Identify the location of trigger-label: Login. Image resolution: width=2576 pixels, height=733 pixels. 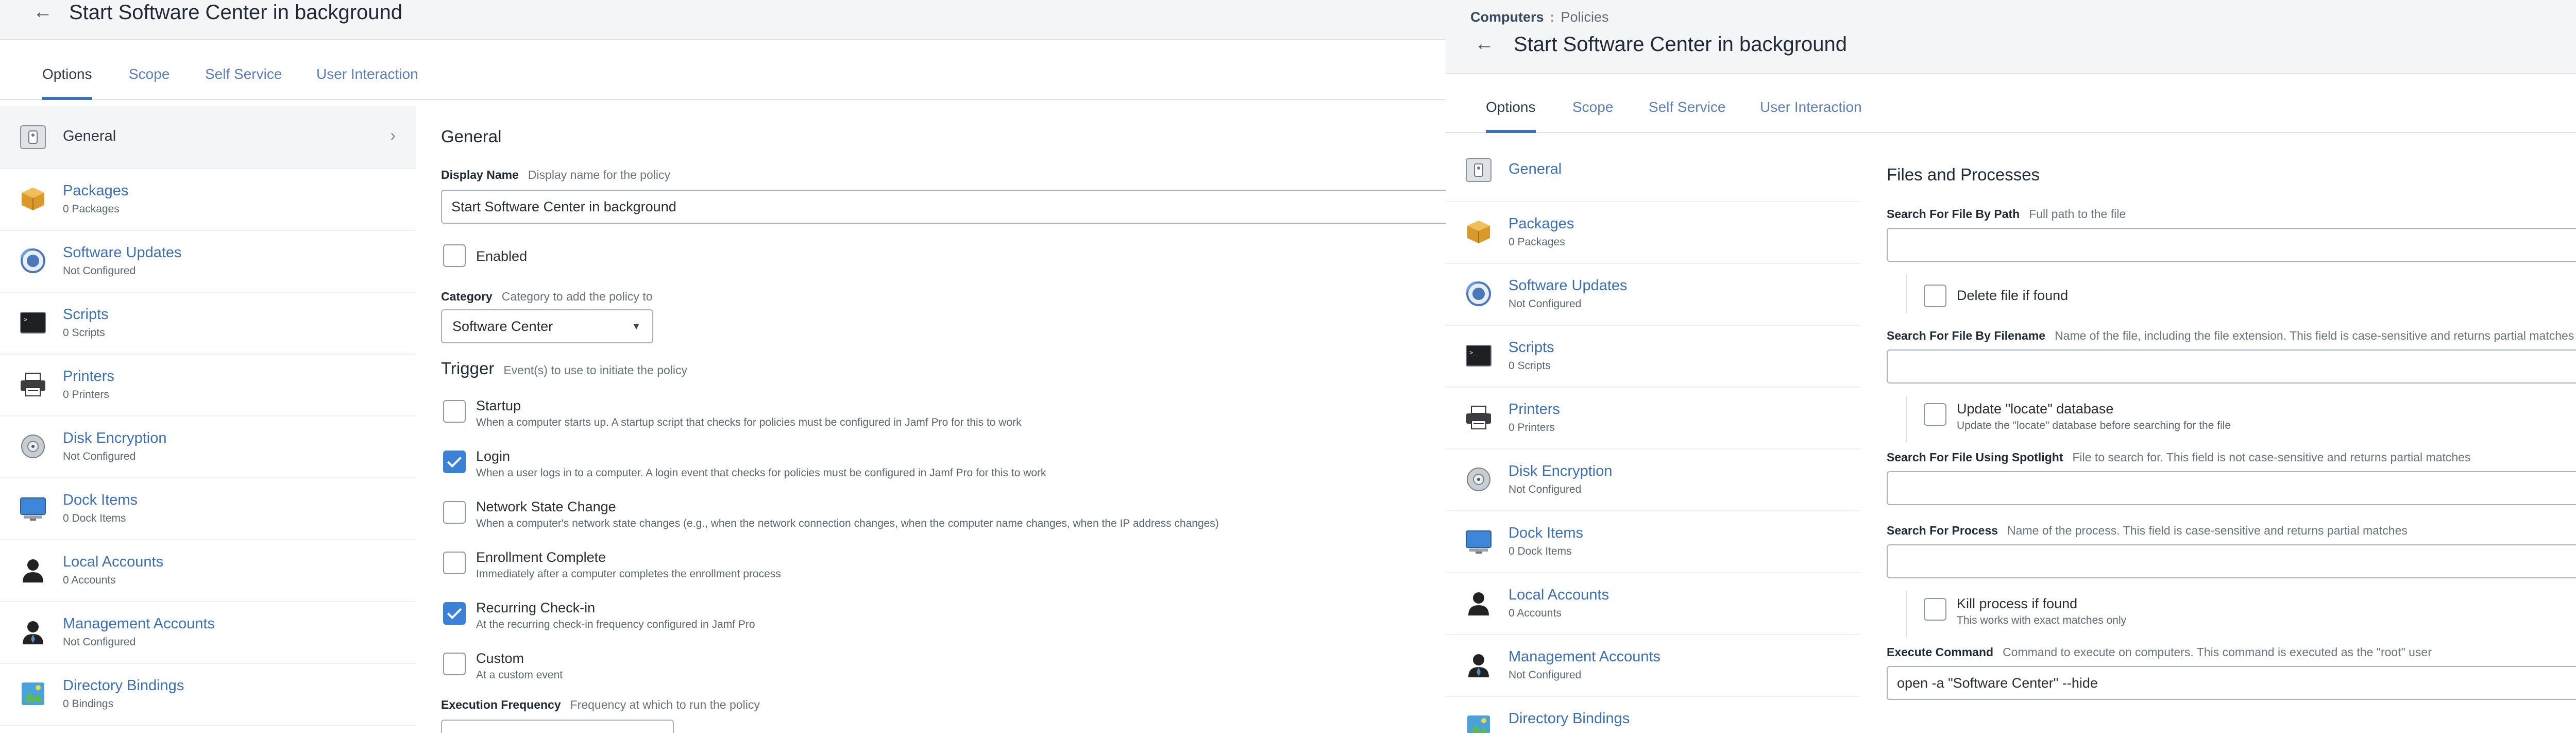
(493, 456).